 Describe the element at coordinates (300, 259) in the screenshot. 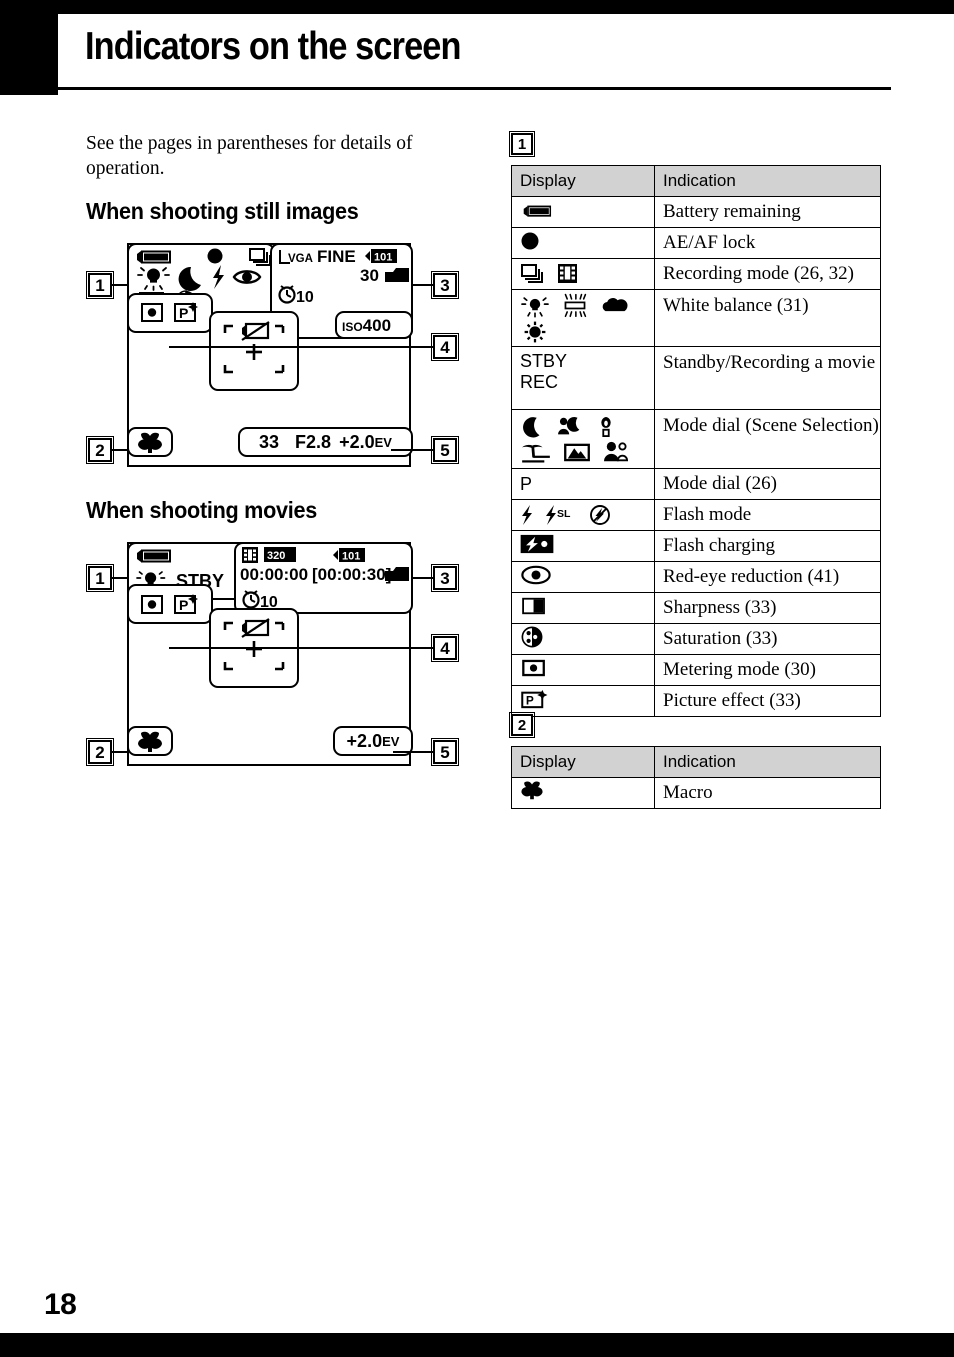

I see `svg-text: VGA` at that location.